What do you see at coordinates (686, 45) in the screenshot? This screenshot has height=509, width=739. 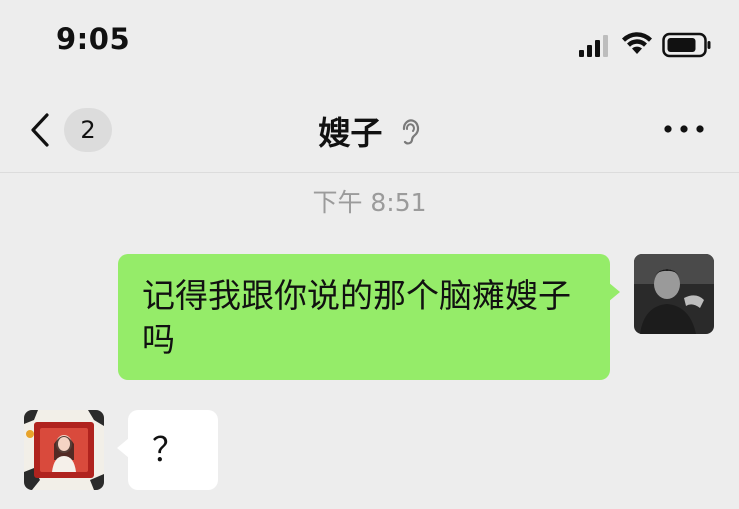 I see `battery-icon` at bounding box center [686, 45].